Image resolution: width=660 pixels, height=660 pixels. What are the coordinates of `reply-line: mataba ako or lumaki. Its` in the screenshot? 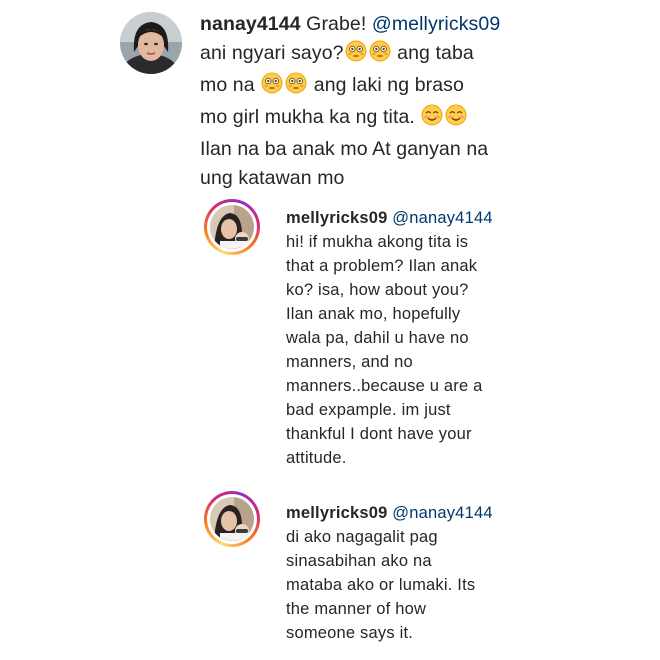 It's located at (381, 585).